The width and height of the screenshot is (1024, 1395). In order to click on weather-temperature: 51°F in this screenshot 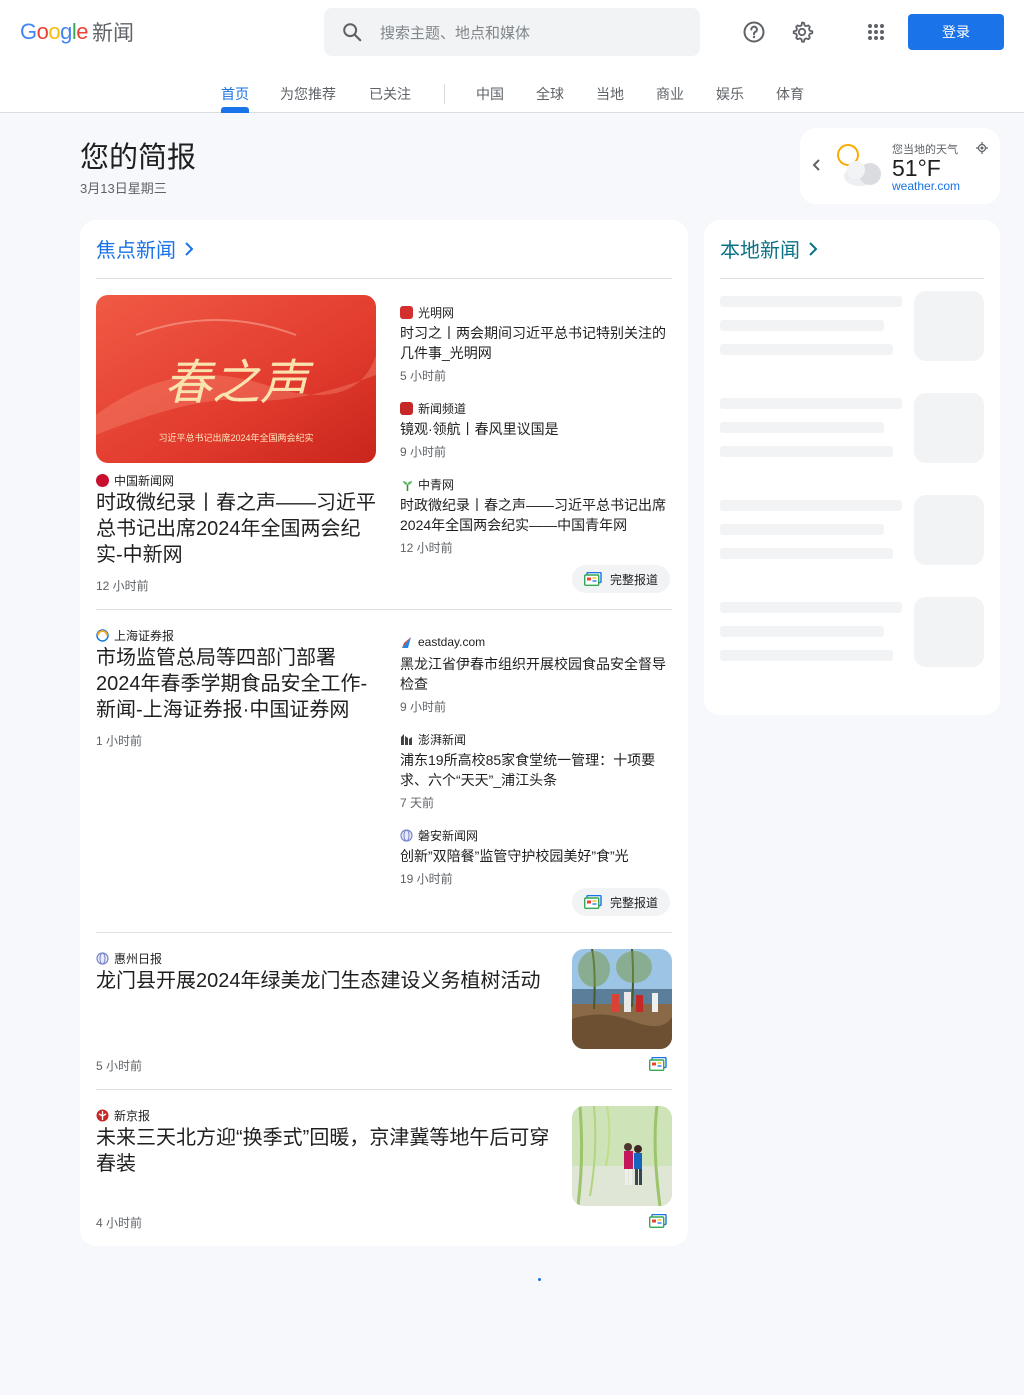, I will do `click(916, 168)`.